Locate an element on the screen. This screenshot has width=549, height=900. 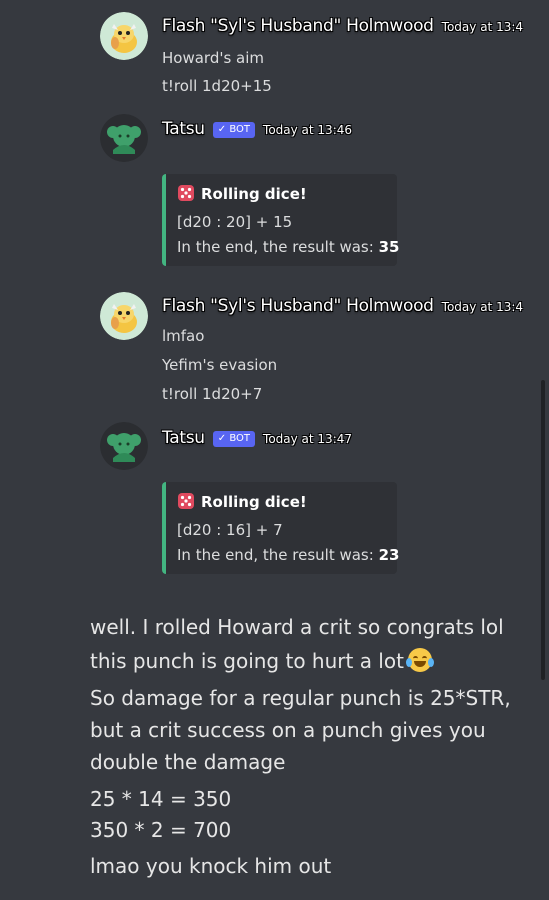
caption-line: double the damage is located at coordinates (188, 762).